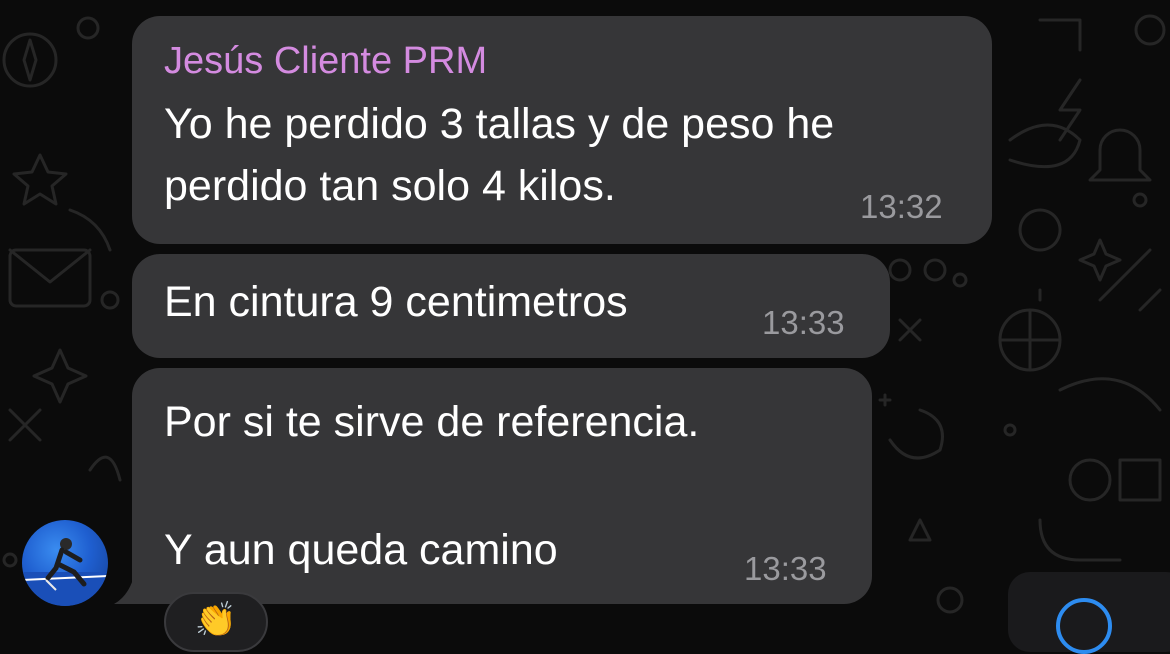 The height and width of the screenshot is (654, 1170). Describe the element at coordinates (901, 206) in the screenshot. I see `message-timestamp: 13:32` at that location.